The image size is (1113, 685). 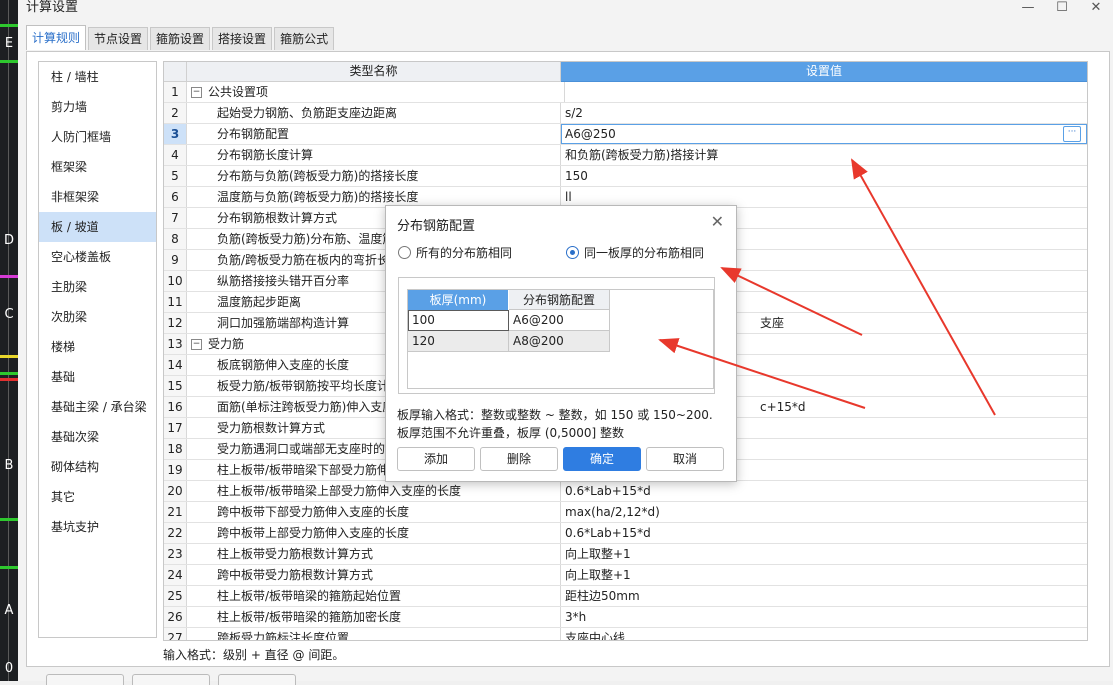 I want to click on table-row: 23 柱上板带受力筋根数计算方式 向上取整+1, so click(x=625, y=554).